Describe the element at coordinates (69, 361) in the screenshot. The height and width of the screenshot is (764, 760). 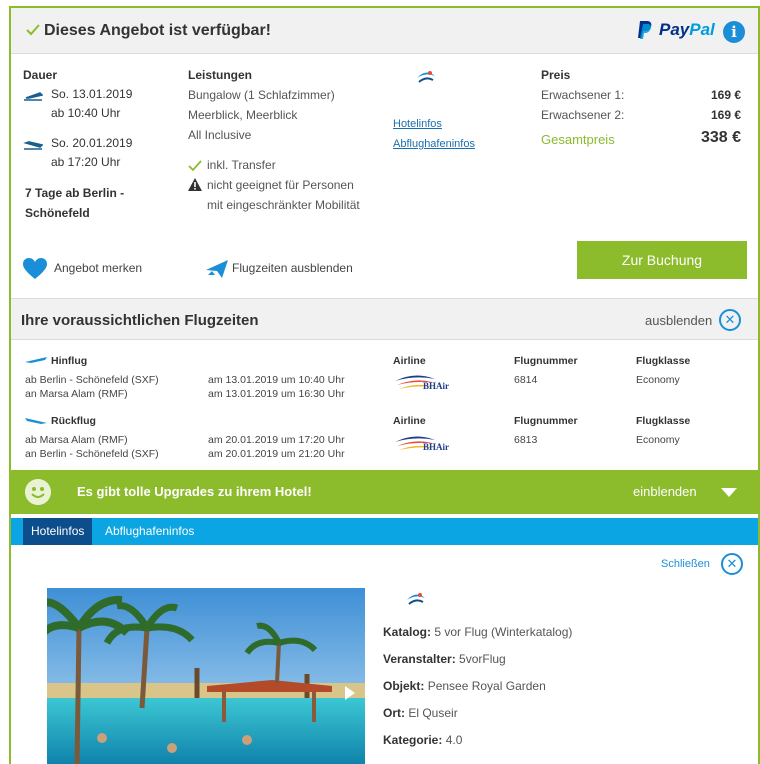
I see `outbound-label: Hinflug` at that location.